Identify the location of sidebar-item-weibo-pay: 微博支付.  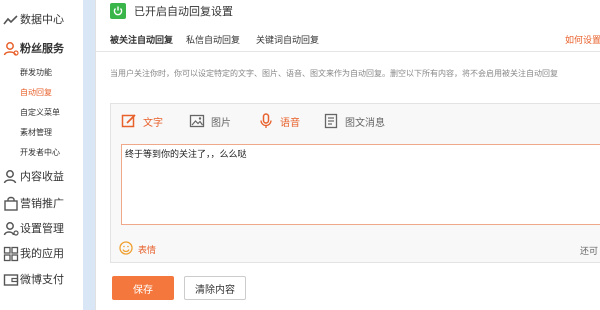
(41, 280).